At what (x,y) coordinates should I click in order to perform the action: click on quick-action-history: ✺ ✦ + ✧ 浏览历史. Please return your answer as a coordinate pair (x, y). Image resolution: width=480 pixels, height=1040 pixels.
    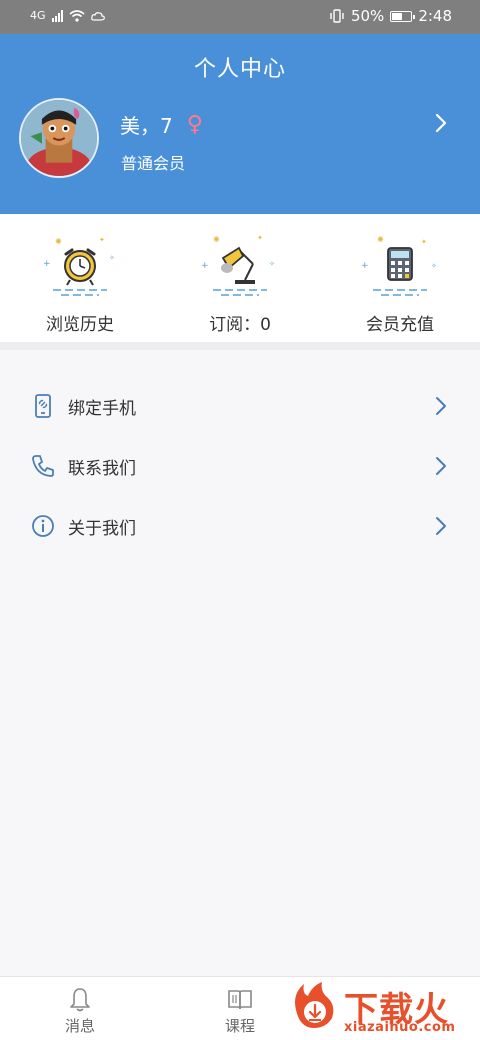
    Looking at the image, I should click on (80, 281).